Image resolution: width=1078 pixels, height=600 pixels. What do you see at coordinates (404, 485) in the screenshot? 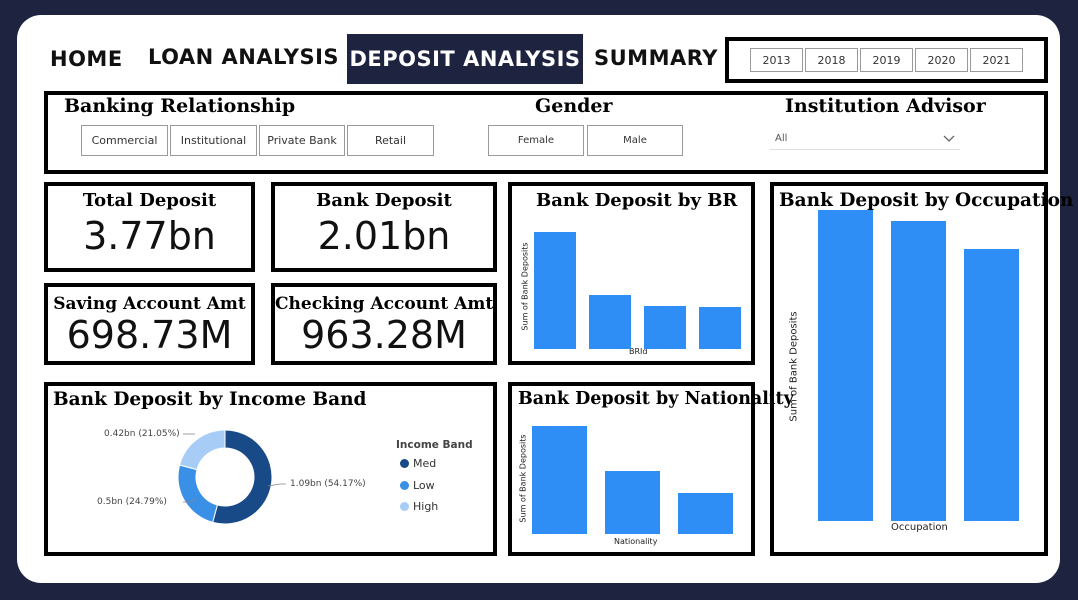
I see `legend-low-swatch` at bounding box center [404, 485].